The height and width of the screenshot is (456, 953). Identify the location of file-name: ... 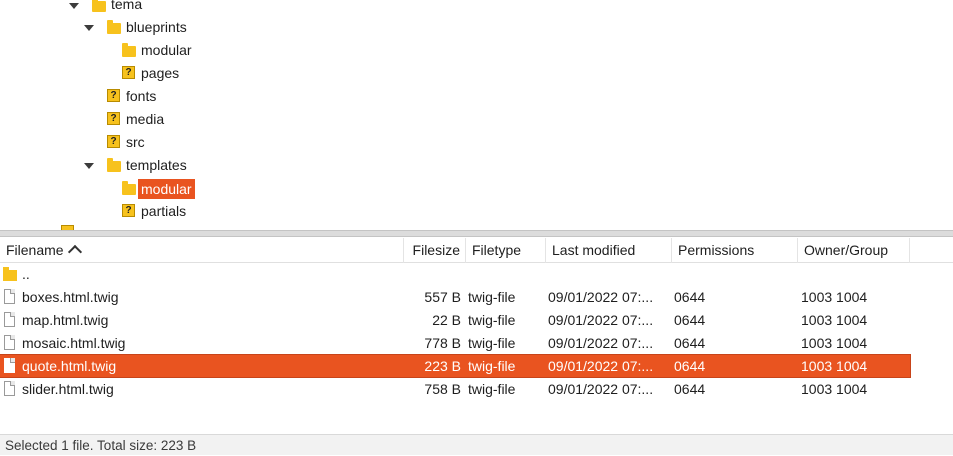
(26, 274).